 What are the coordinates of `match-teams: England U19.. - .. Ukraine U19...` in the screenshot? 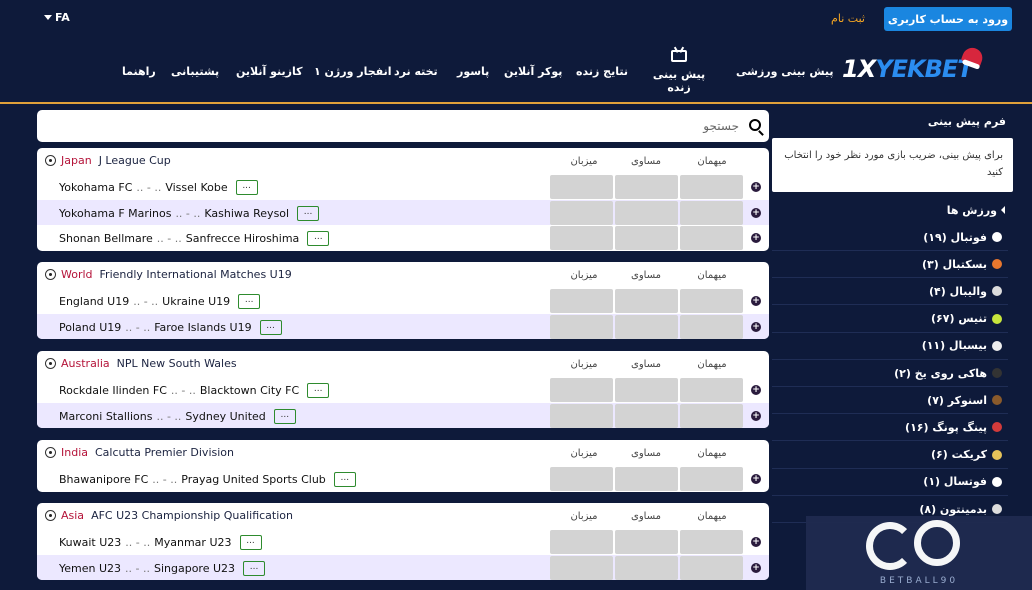 It's located at (160, 301).